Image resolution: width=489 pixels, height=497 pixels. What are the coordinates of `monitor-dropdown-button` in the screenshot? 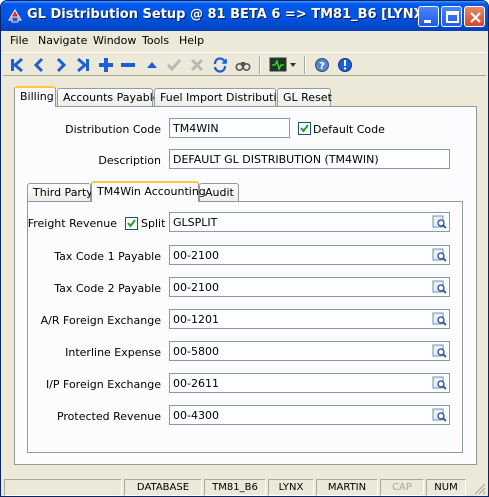 It's located at (283, 65).